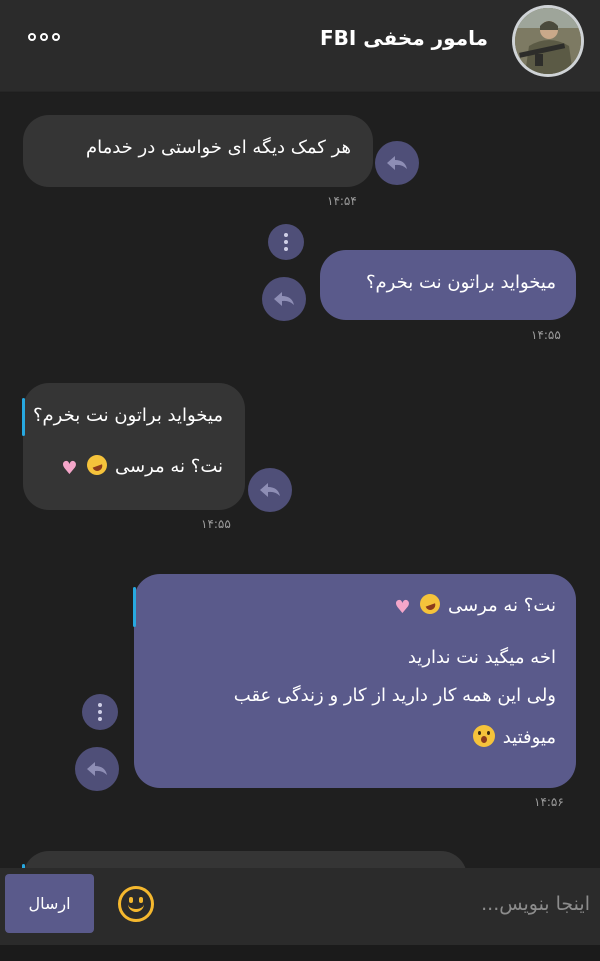  What do you see at coordinates (390, 903) in the screenshot?
I see `message-input` at bounding box center [390, 903].